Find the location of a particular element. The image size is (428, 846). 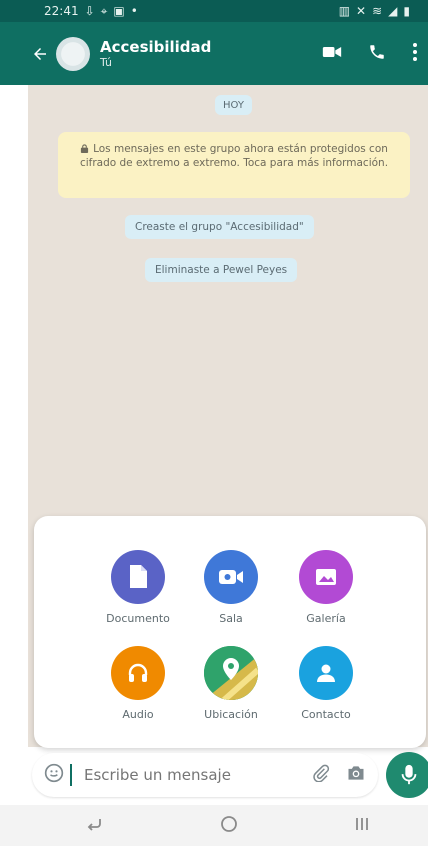

headphones-icon is located at coordinates (138, 673).